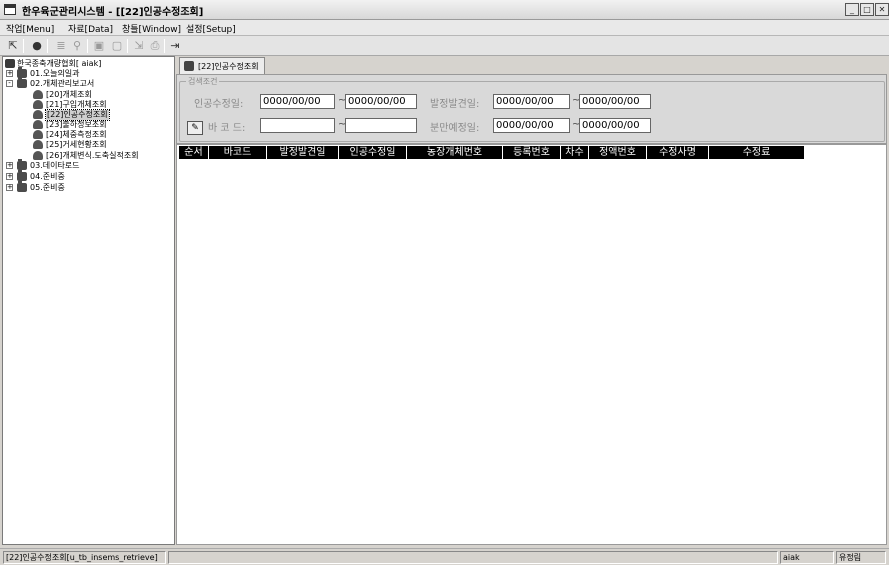  What do you see at coordinates (90, 28) in the screenshot?
I see `menu-data: 자료[Data]` at bounding box center [90, 28].